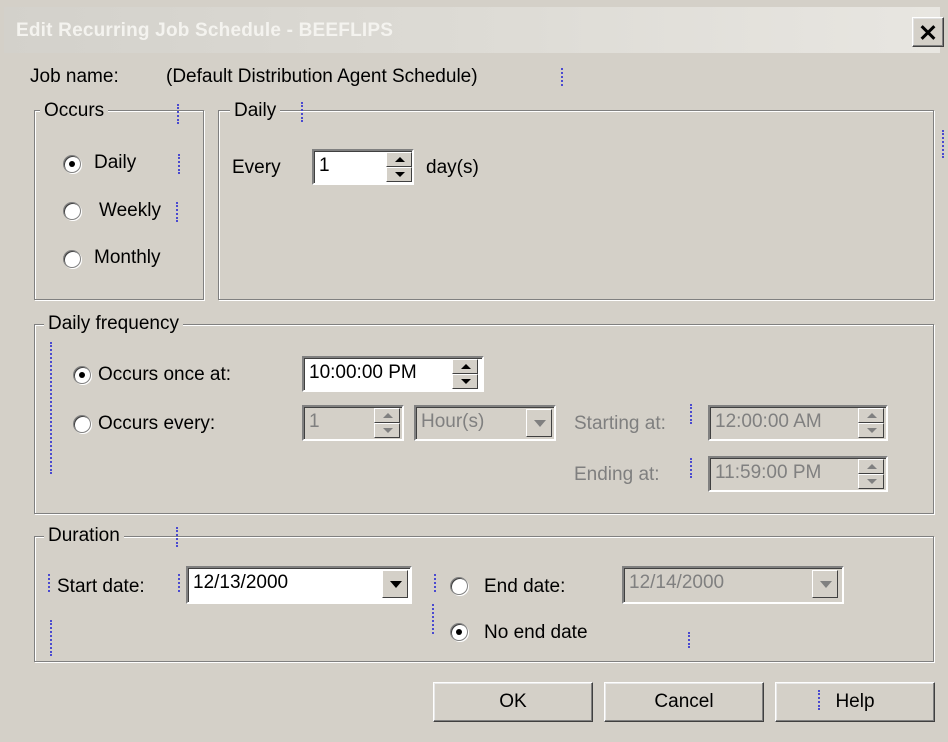 This screenshot has width=948, height=742. What do you see at coordinates (74, 111) in the screenshot?
I see `occurs-legend: Occurs` at bounding box center [74, 111].